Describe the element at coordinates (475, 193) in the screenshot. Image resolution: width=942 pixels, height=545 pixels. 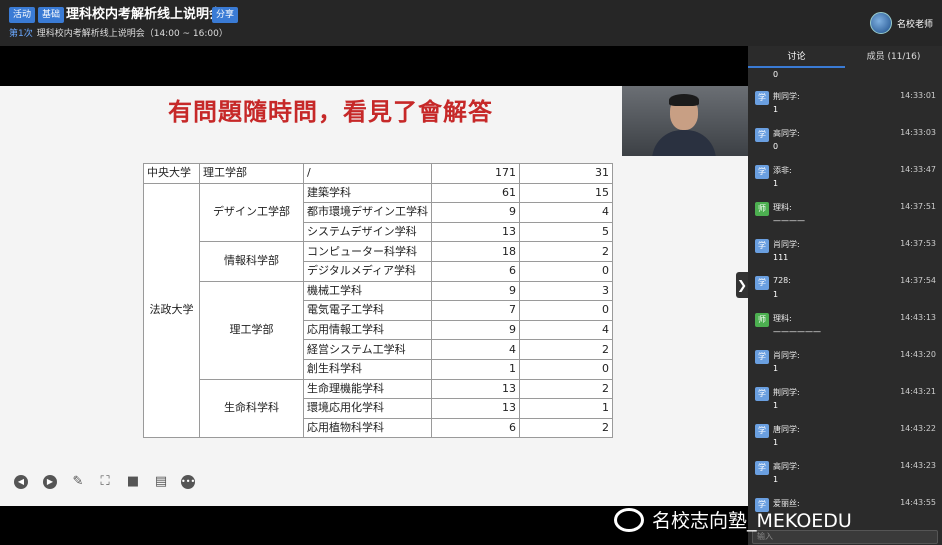
I see `value-cell: 61` at that location.